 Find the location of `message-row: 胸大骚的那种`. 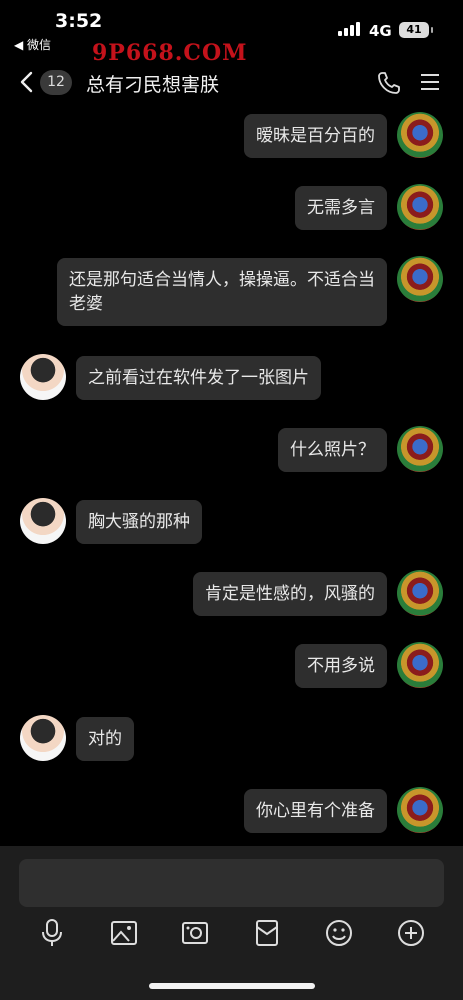

message-row: 胸大骚的那种 is located at coordinates (231, 524).